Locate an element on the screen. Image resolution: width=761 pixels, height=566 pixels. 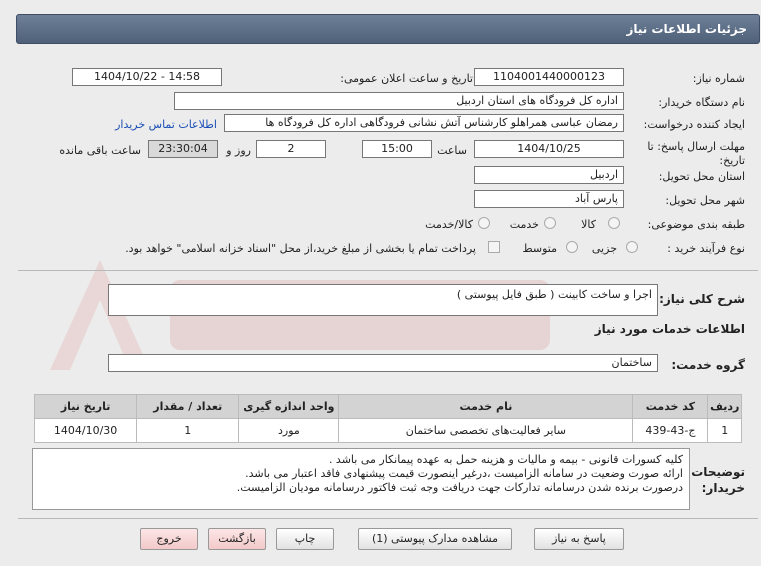
buyer-notes-label: توضیحات خریدار: is located at coordinates (718, 480).